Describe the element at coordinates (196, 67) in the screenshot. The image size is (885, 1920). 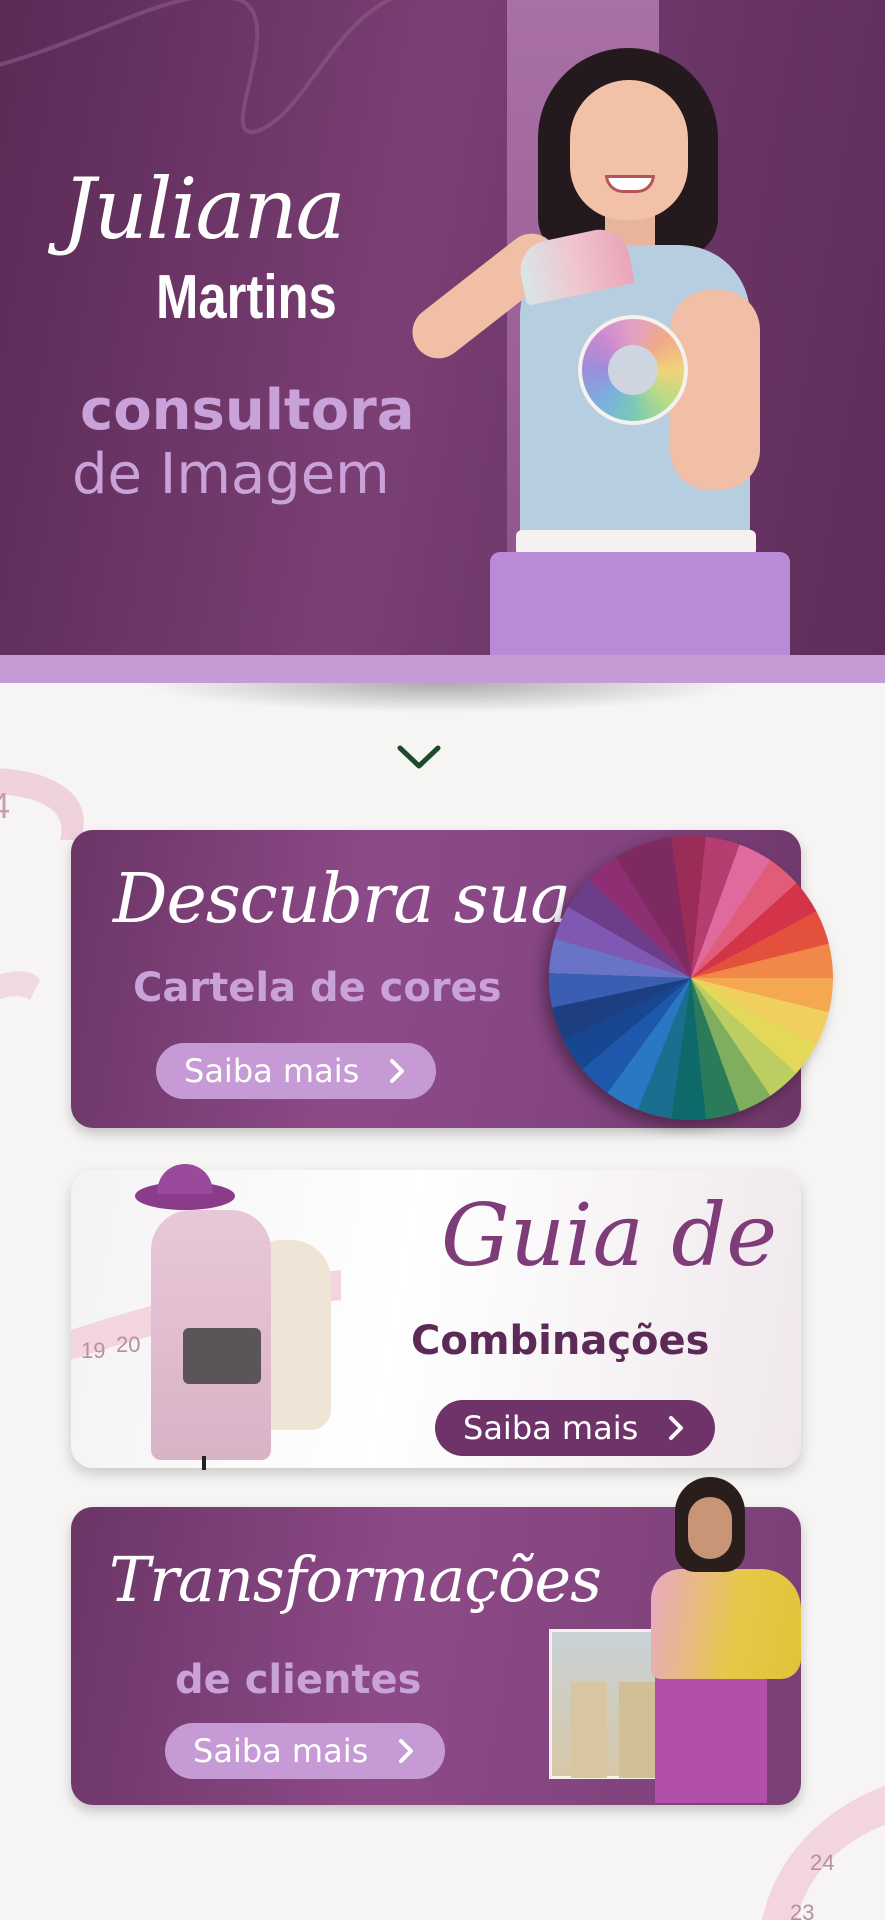
I see `decorative-swirl` at that location.